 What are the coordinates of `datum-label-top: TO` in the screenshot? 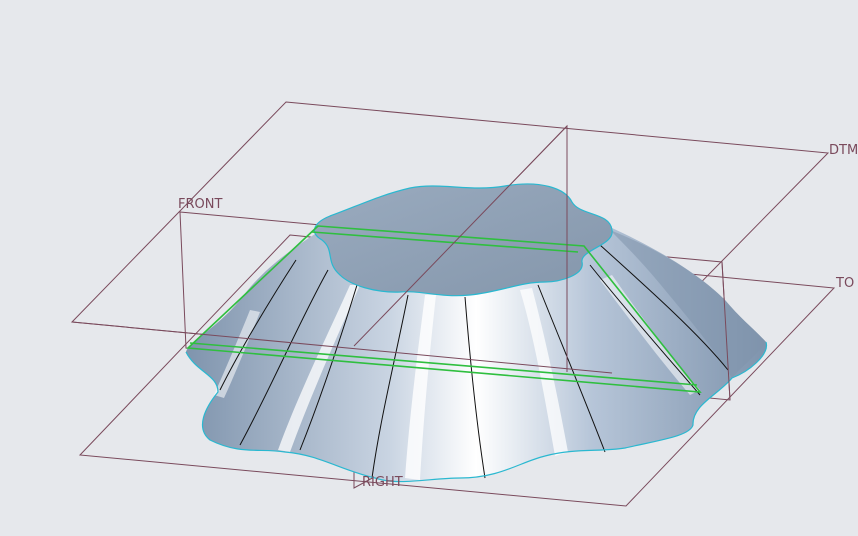 It's located at (844, 283).